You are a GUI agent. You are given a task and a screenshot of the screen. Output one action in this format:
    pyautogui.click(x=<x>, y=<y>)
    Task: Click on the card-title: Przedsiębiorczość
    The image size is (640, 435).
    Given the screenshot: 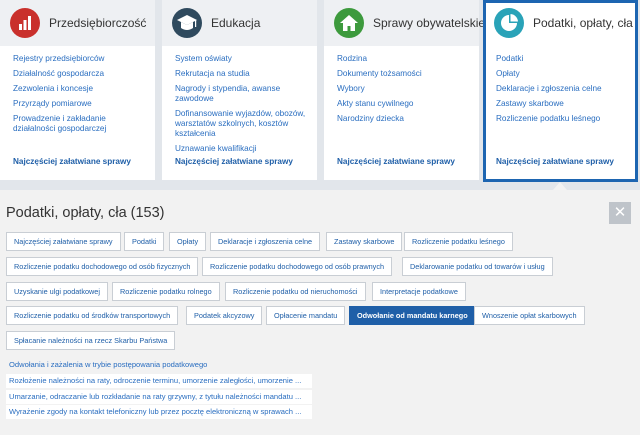 What is the action you would take?
    pyautogui.click(x=98, y=23)
    